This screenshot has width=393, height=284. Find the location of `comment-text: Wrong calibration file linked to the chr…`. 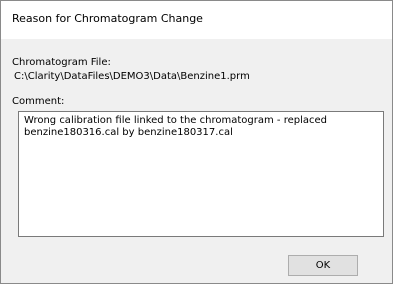

comment-text: Wrong calibration file linked to the chr… is located at coordinates (177, 126).